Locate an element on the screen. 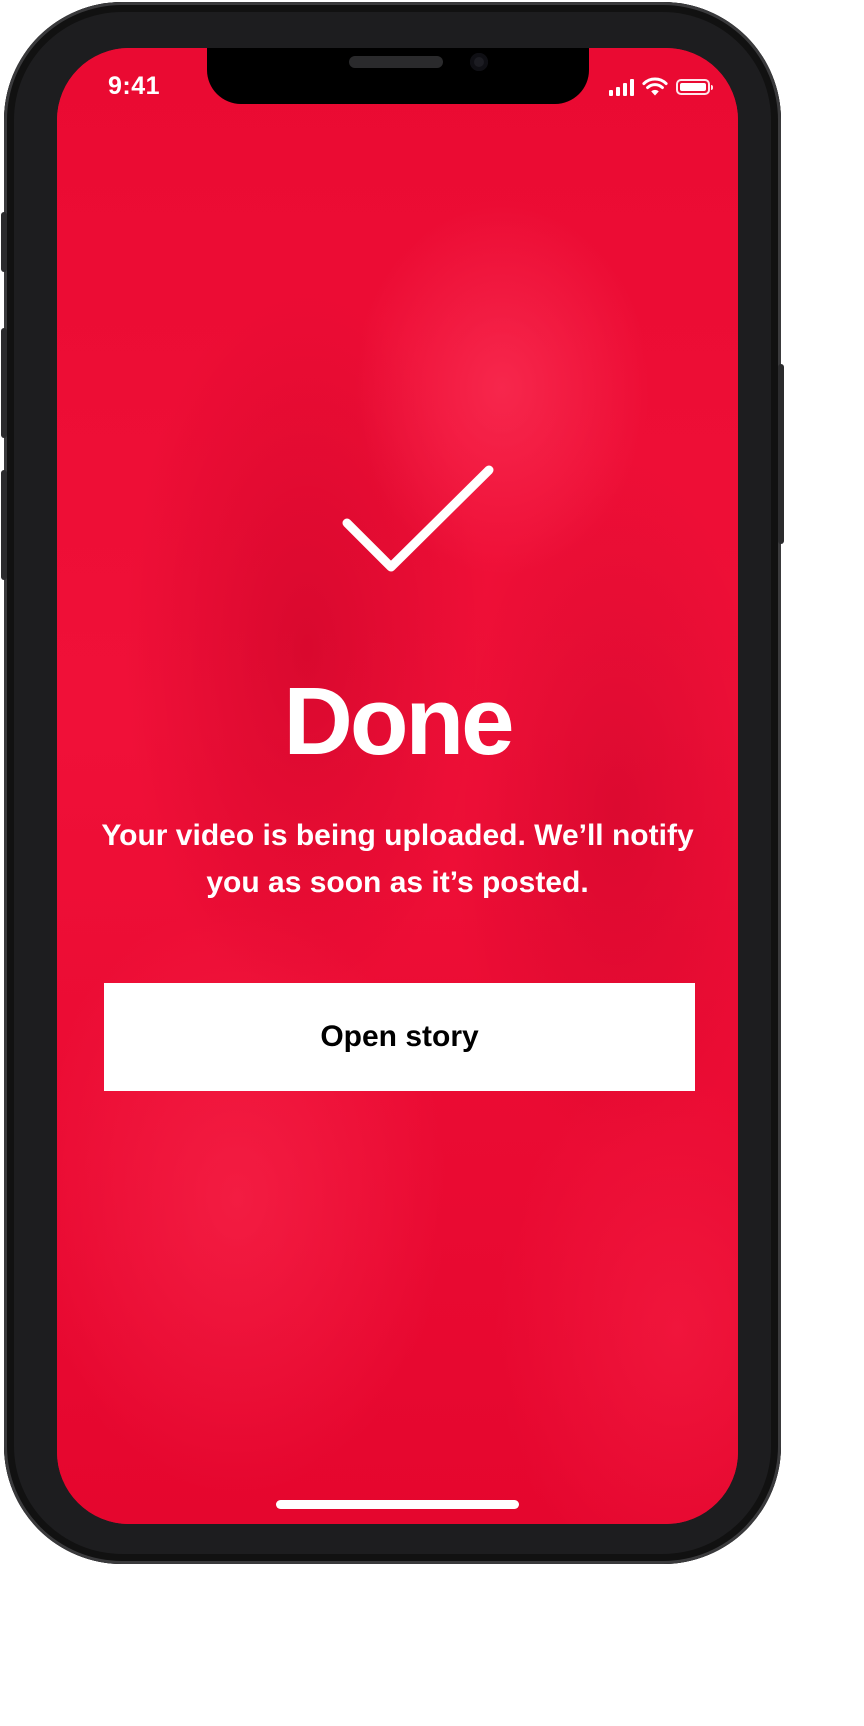 This screenshot has height=1726, width=864. battery-icon is located at coordinates (694, 86).